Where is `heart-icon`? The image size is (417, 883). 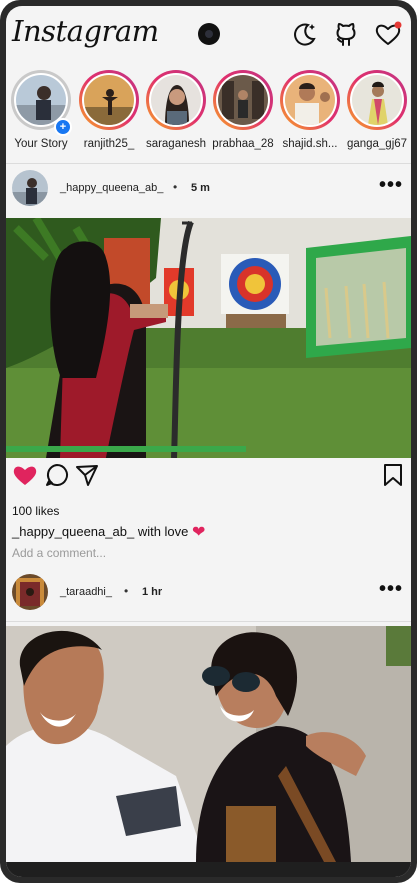
heart-icon is located at coordinates (388, 34).